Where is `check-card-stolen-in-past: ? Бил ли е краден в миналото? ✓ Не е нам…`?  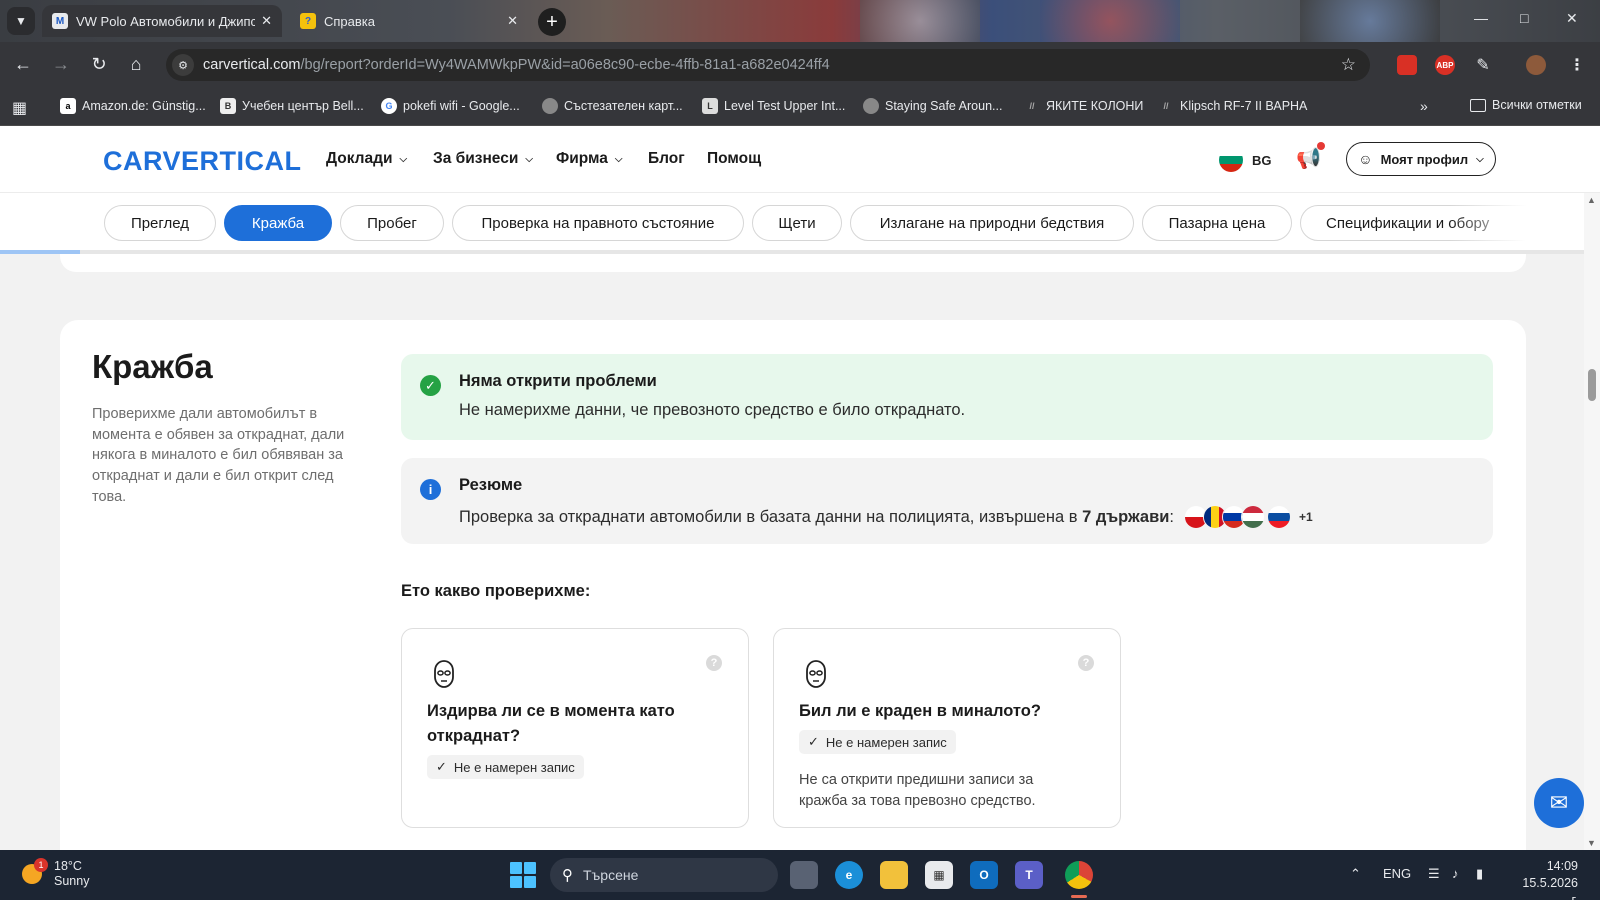 check-card-stolen-in-past: ? Бил ли е краден в миналото? ✓ Не е нам… is located at coordinates (947, 728).